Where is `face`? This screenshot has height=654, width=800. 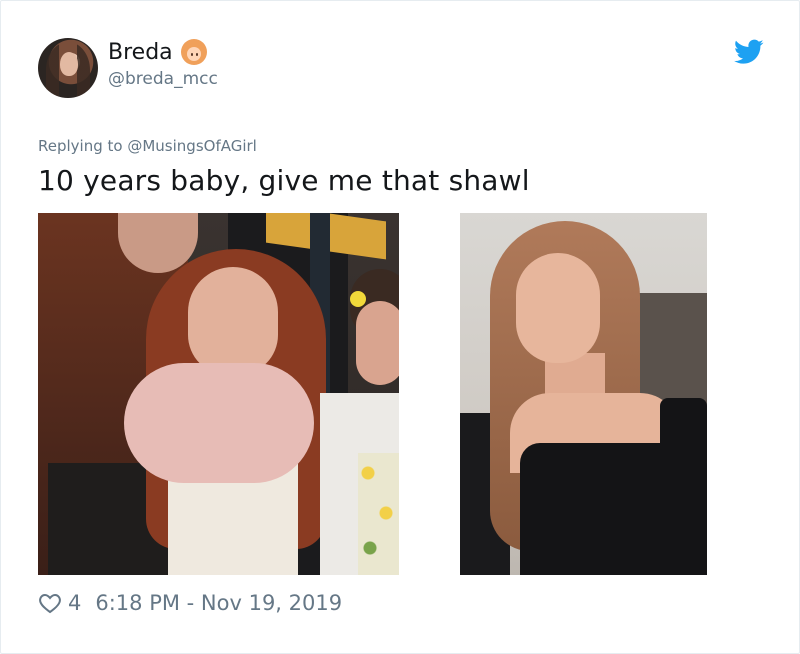 face is located at coordinates (558, 308).